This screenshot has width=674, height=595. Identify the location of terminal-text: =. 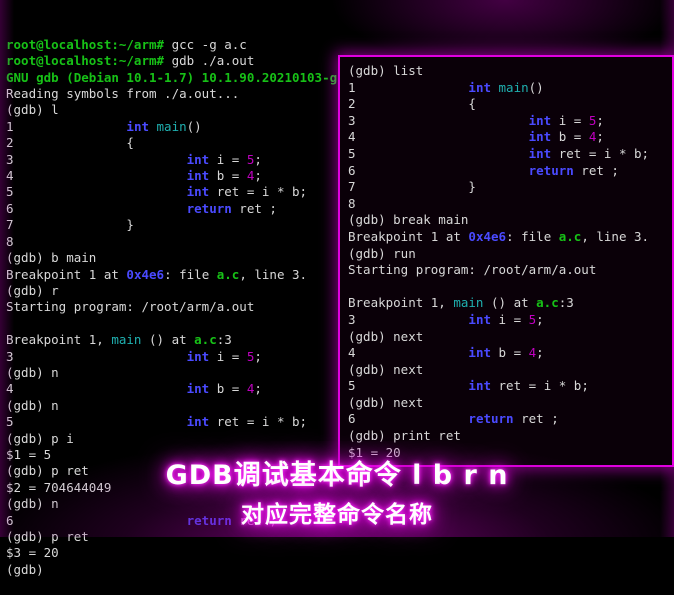
(517, 319).